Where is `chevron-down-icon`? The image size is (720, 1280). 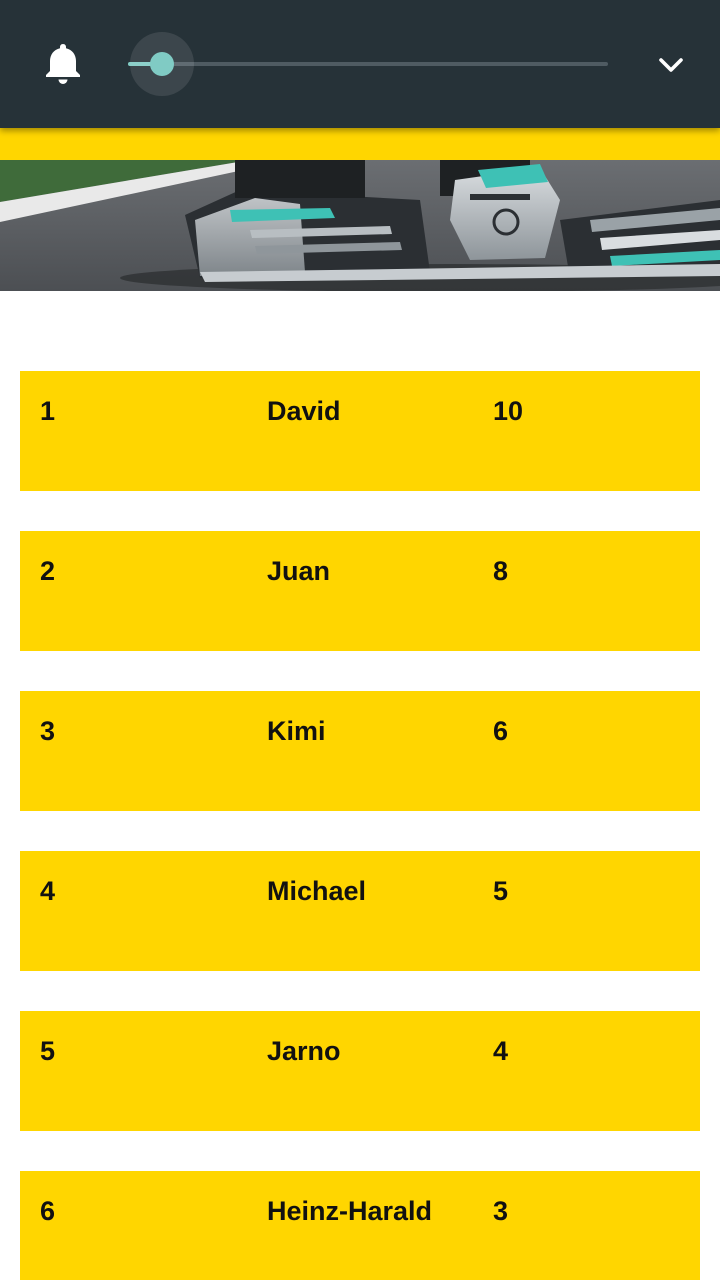 chevron-down-icon is located at coordinates (671, 65).